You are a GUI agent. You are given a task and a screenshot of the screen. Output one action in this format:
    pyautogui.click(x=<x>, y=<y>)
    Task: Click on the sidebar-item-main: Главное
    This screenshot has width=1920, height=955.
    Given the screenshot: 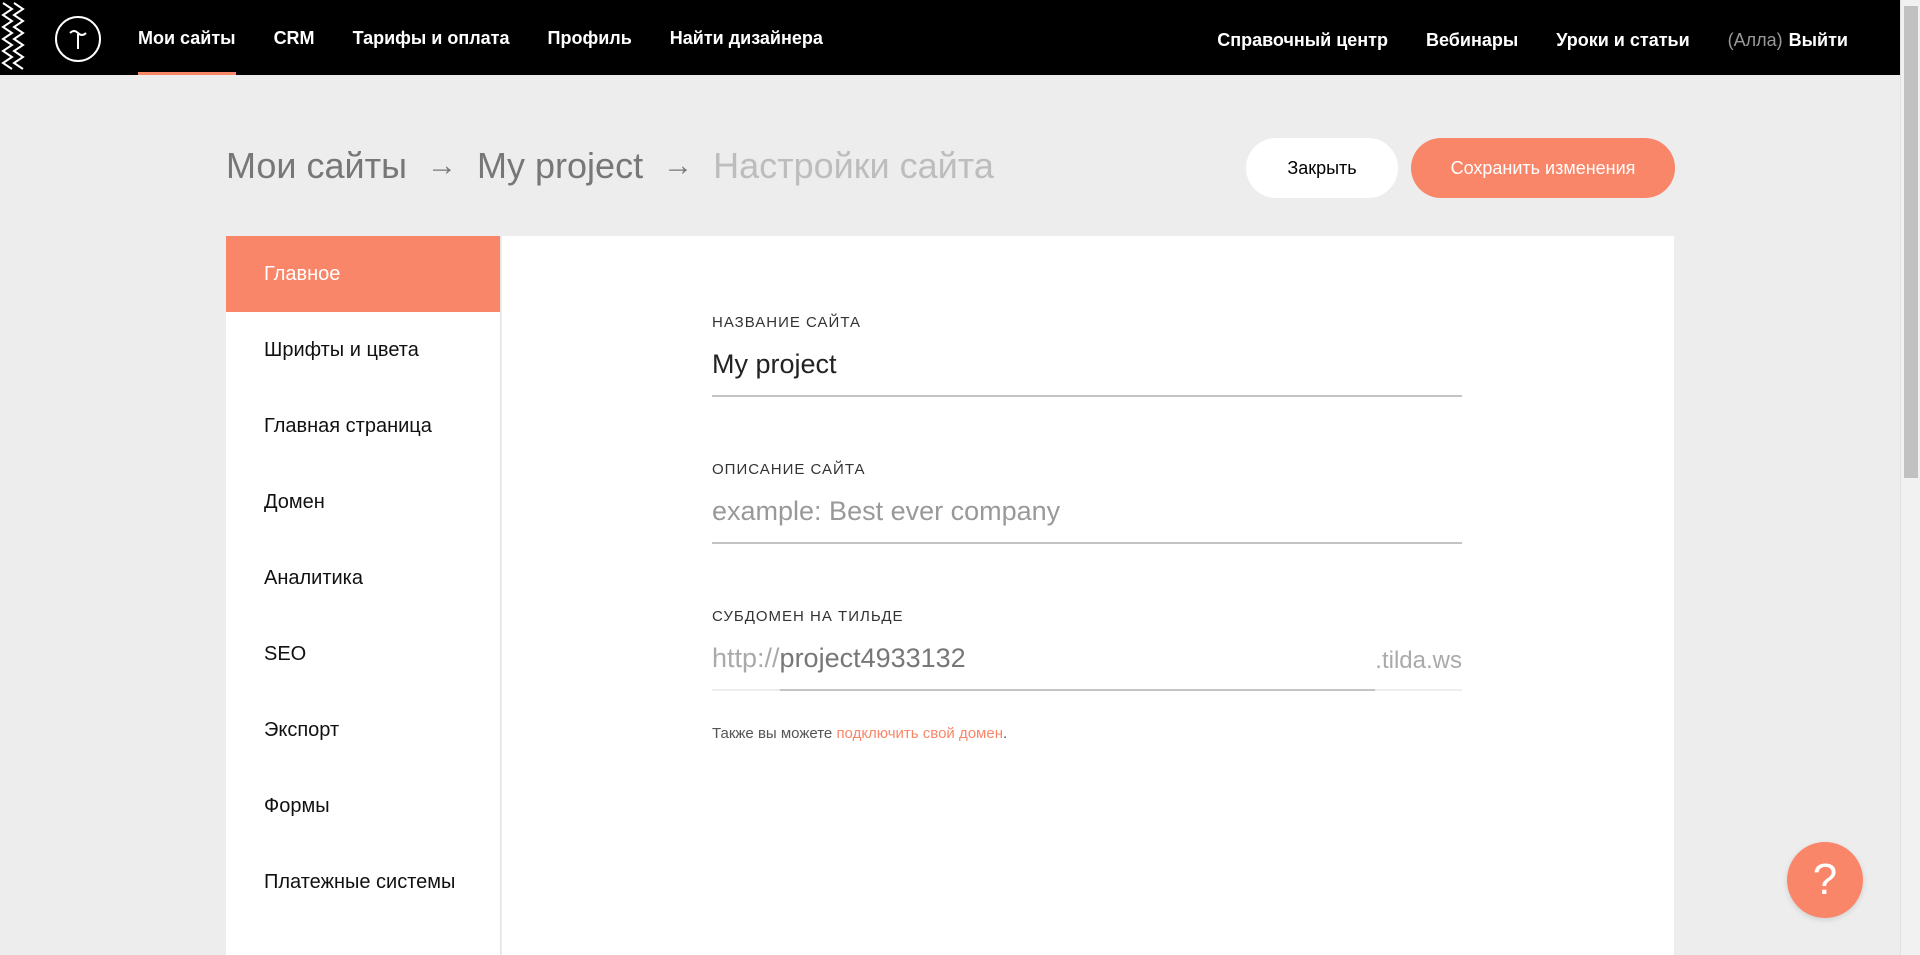 What is the action you would take?
    pyautogui.click(x=363, y=274)
    